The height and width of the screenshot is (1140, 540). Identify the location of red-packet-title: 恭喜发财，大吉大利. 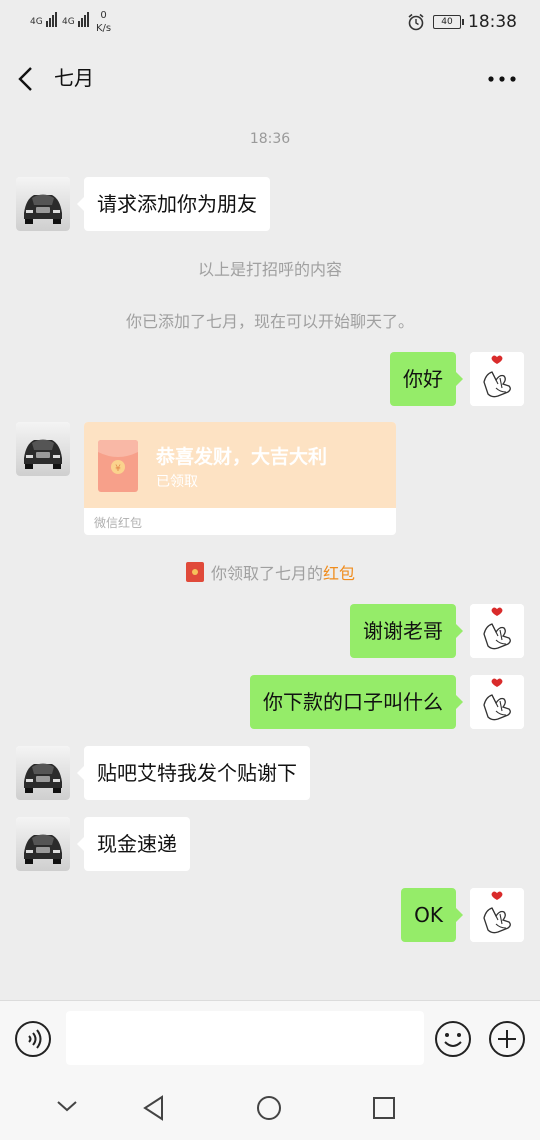
(242, 457).